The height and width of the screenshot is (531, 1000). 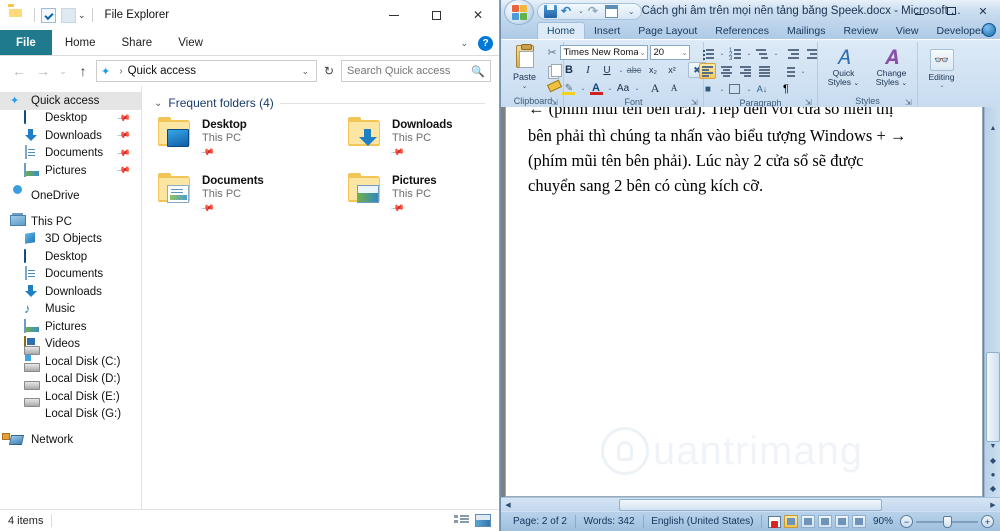 I want to click on sidebar-item-videos: Videos, so click(x=70, y=345).